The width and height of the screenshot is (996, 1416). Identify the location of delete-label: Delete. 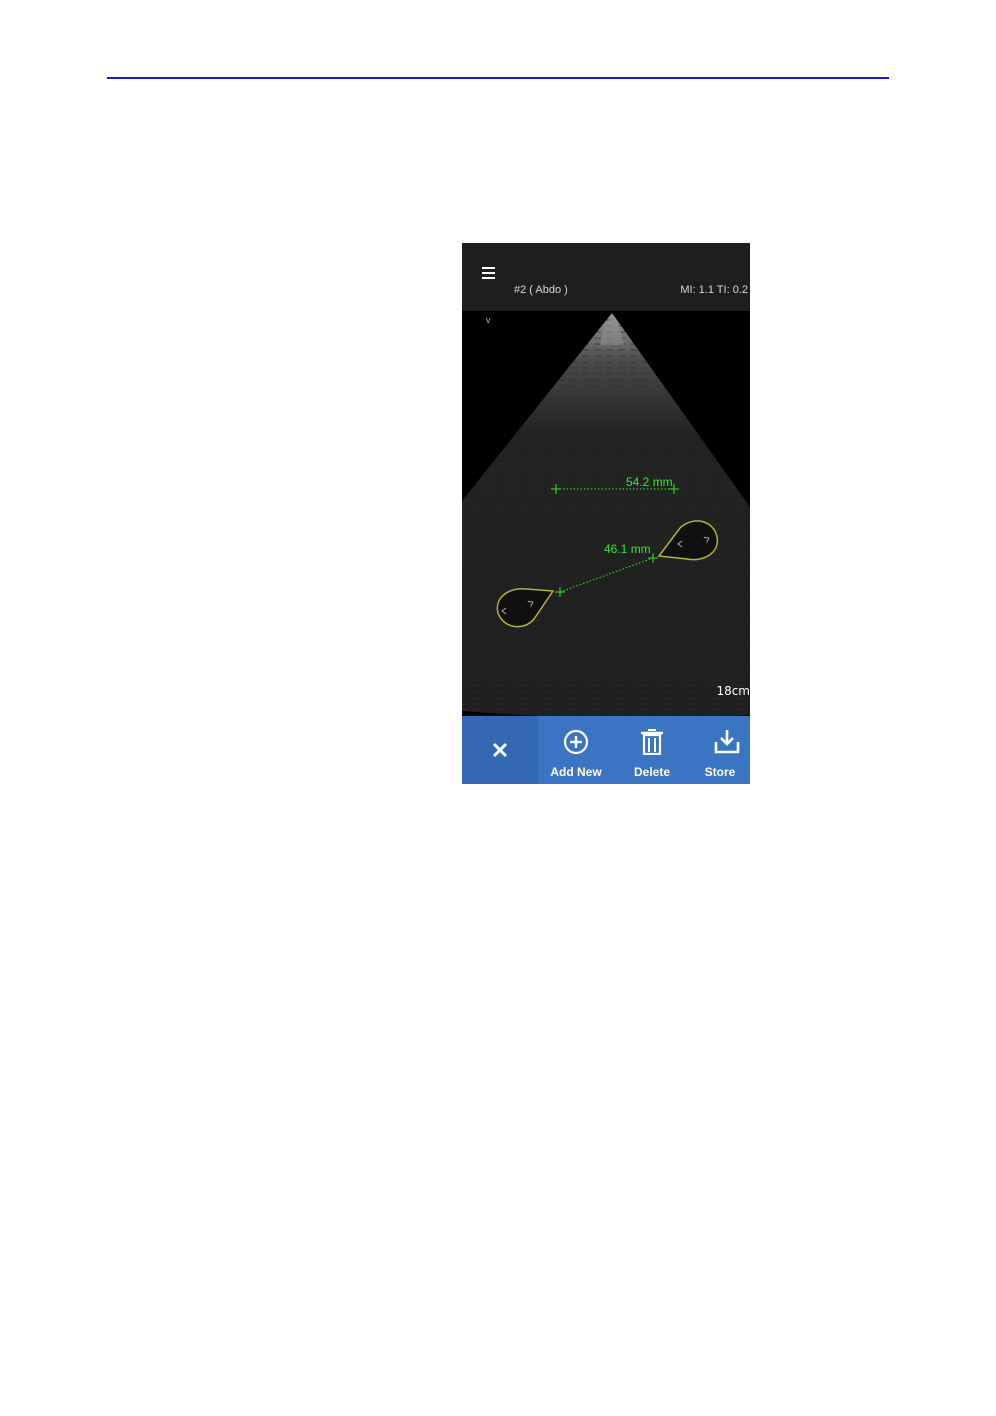
(652, 772).